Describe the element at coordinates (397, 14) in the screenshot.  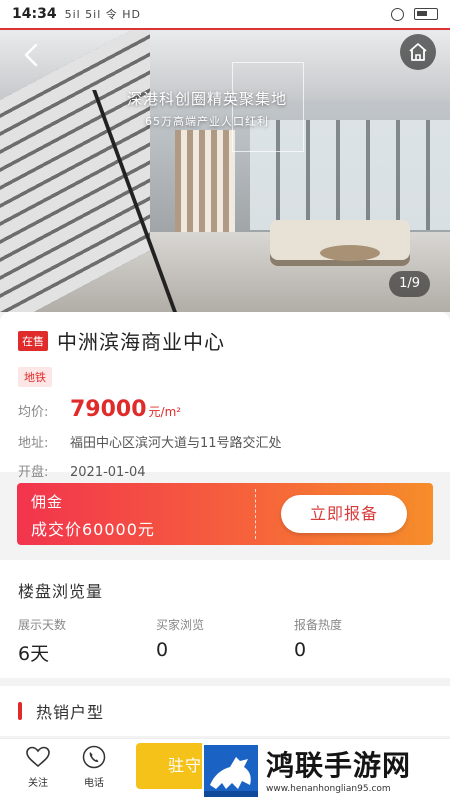
I see `alarm-icon` at that location.